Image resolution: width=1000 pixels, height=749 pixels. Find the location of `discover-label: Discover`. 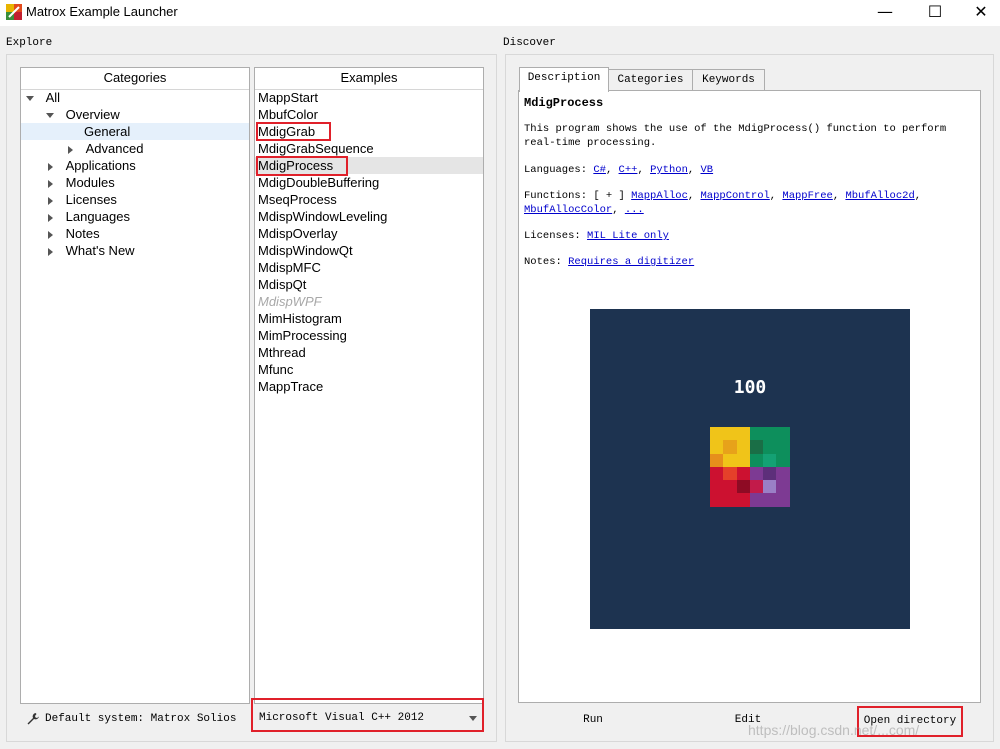

discover-label: Discover is located at coordinates (529, 43).